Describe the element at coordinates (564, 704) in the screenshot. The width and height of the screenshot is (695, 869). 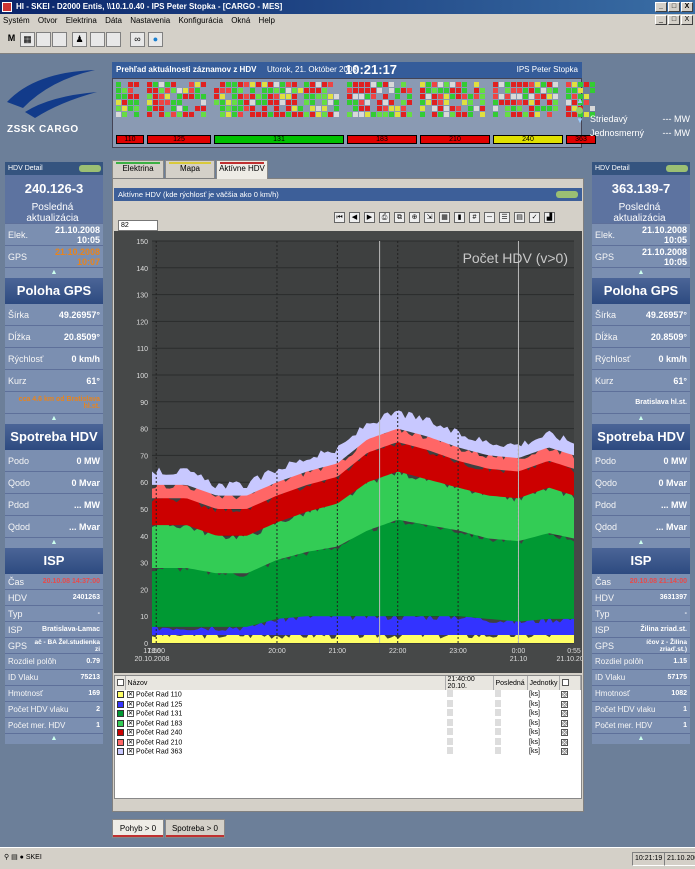
I see `legend-row-button: ◎` at that location.